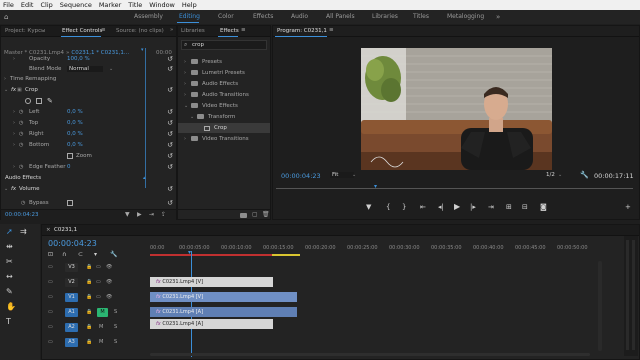  I want to click on clip-a1: fx C0231.Lmp4 [A], so click(223, 312).